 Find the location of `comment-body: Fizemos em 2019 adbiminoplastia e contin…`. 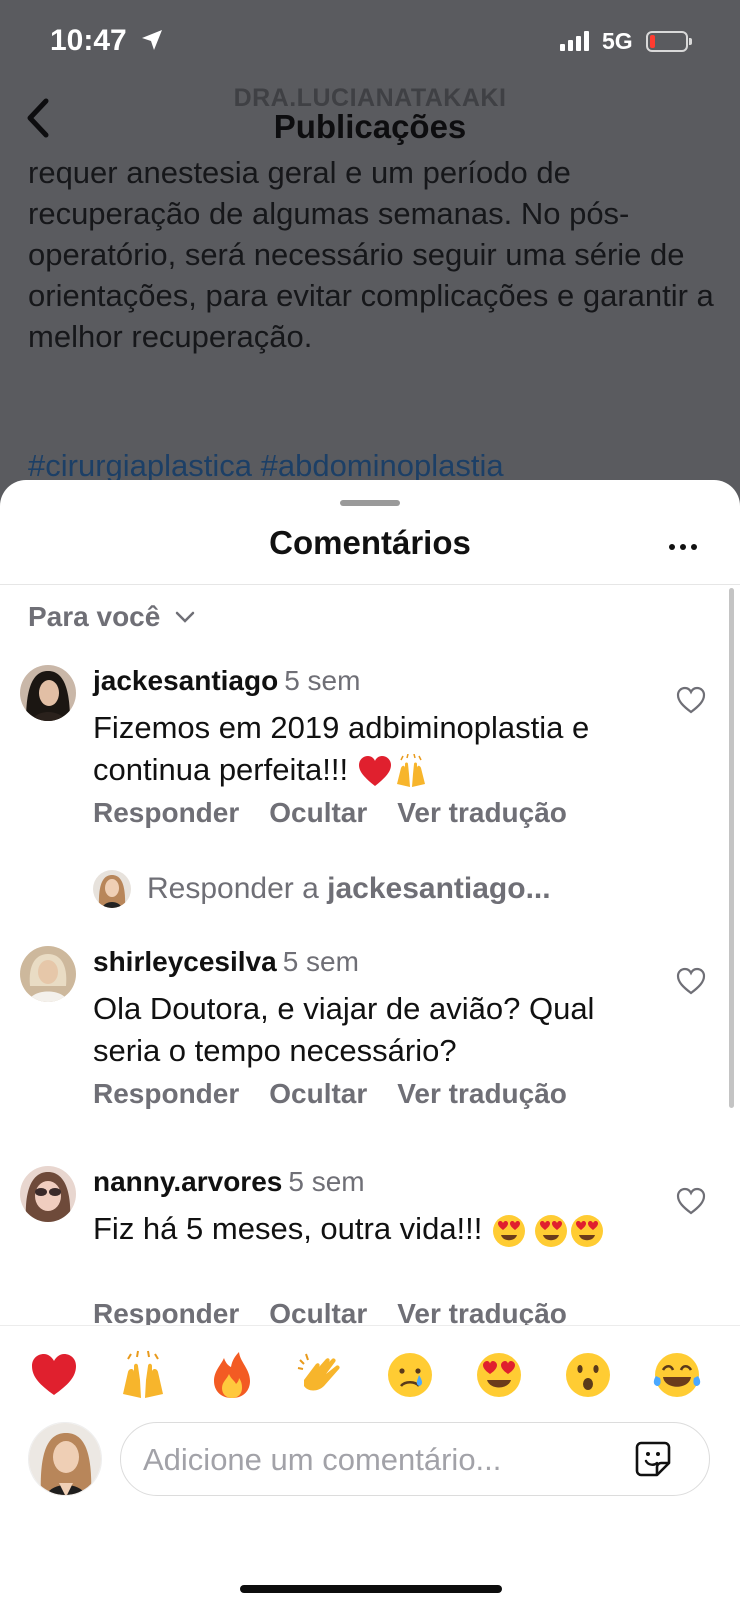

comment-body: Fizemos em 2019 adbiminoplastia e contin… is located at coordinates (341, 748).